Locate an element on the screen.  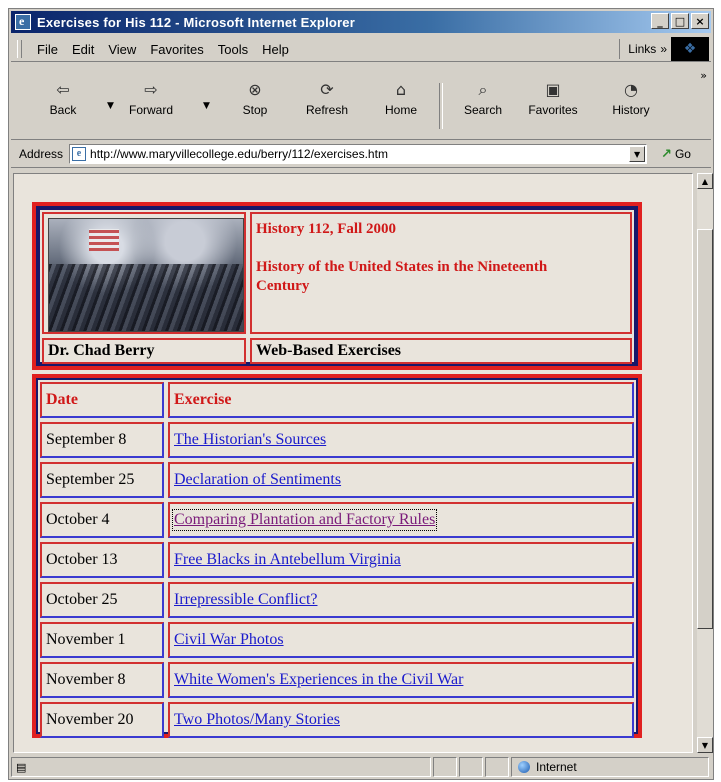
exercise-link: Irrepressible Conflict? is located at coordinates (246, 600).